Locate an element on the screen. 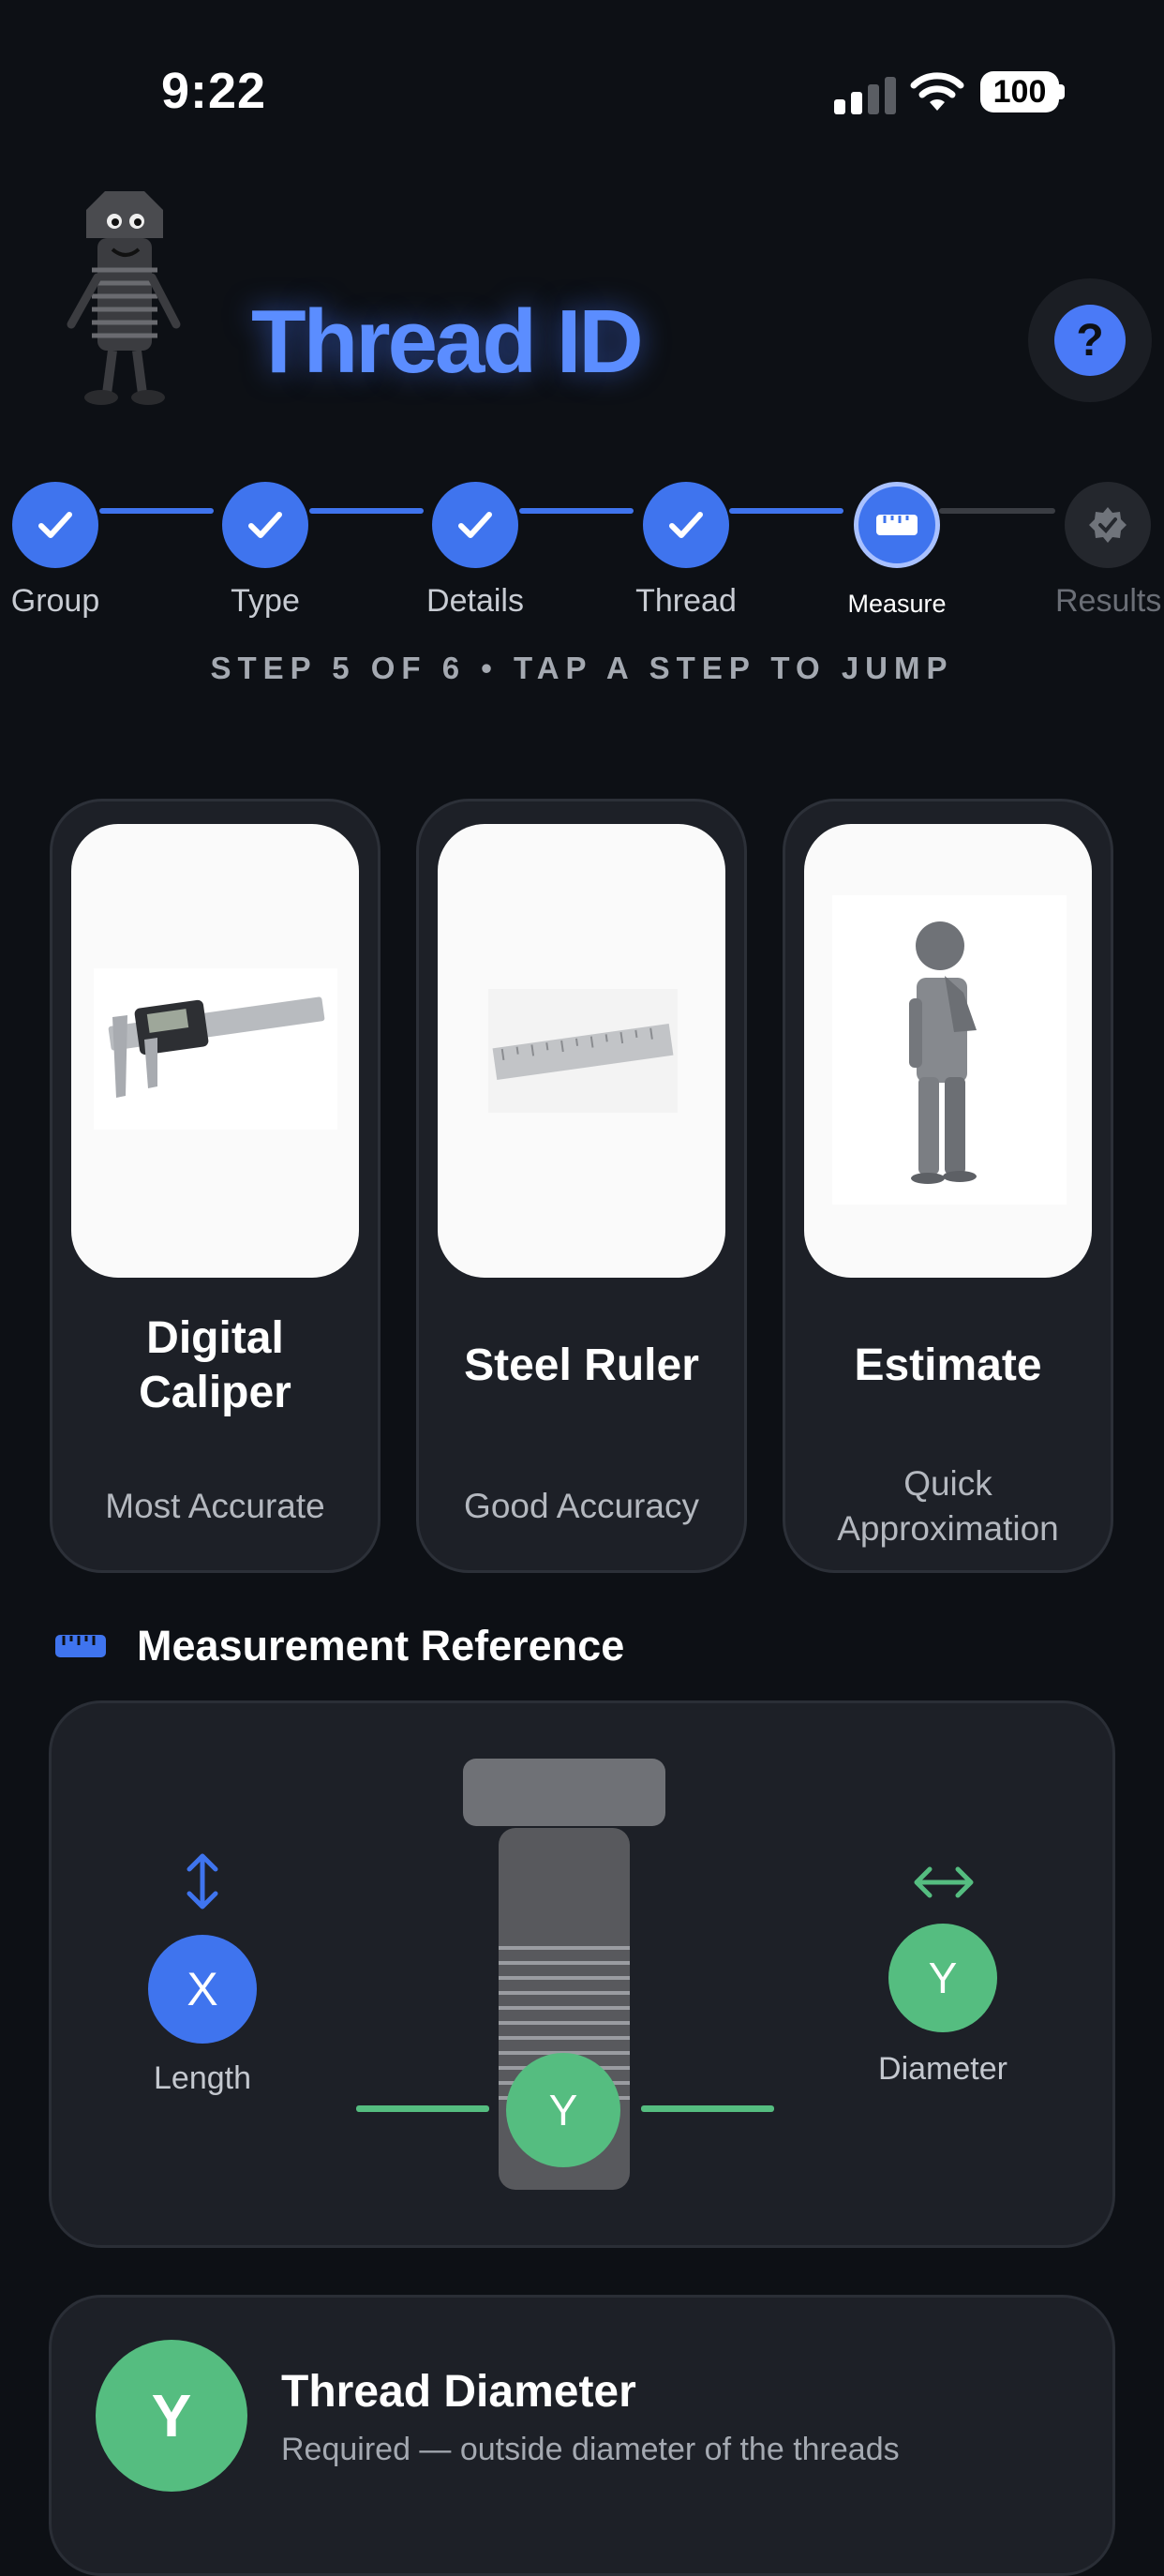 The image size is (1164, 2576). bolt-mascot-icon is located at coordinates (124, 298).